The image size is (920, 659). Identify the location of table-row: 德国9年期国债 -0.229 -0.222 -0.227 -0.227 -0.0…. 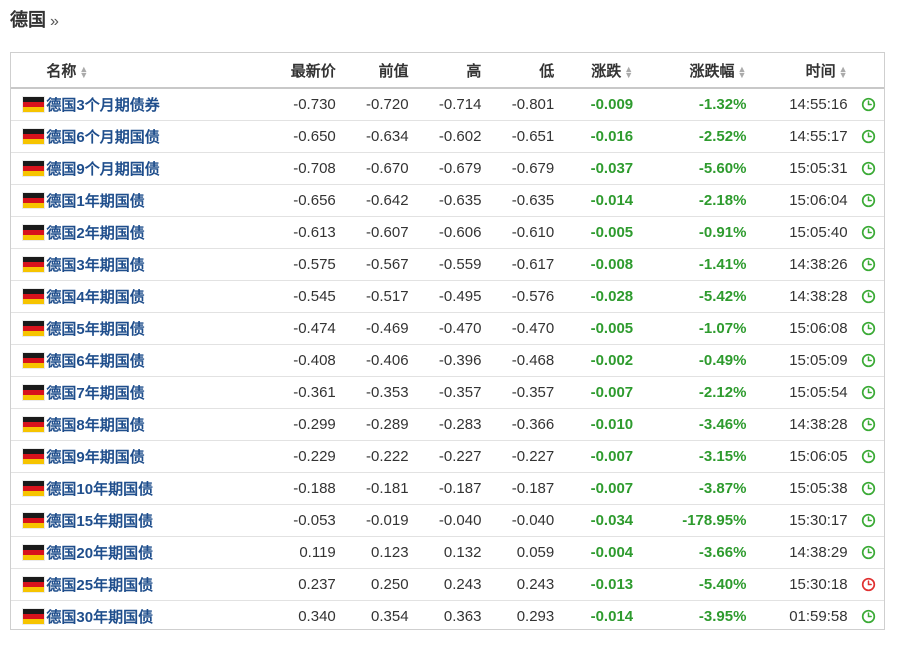
(447, 456).